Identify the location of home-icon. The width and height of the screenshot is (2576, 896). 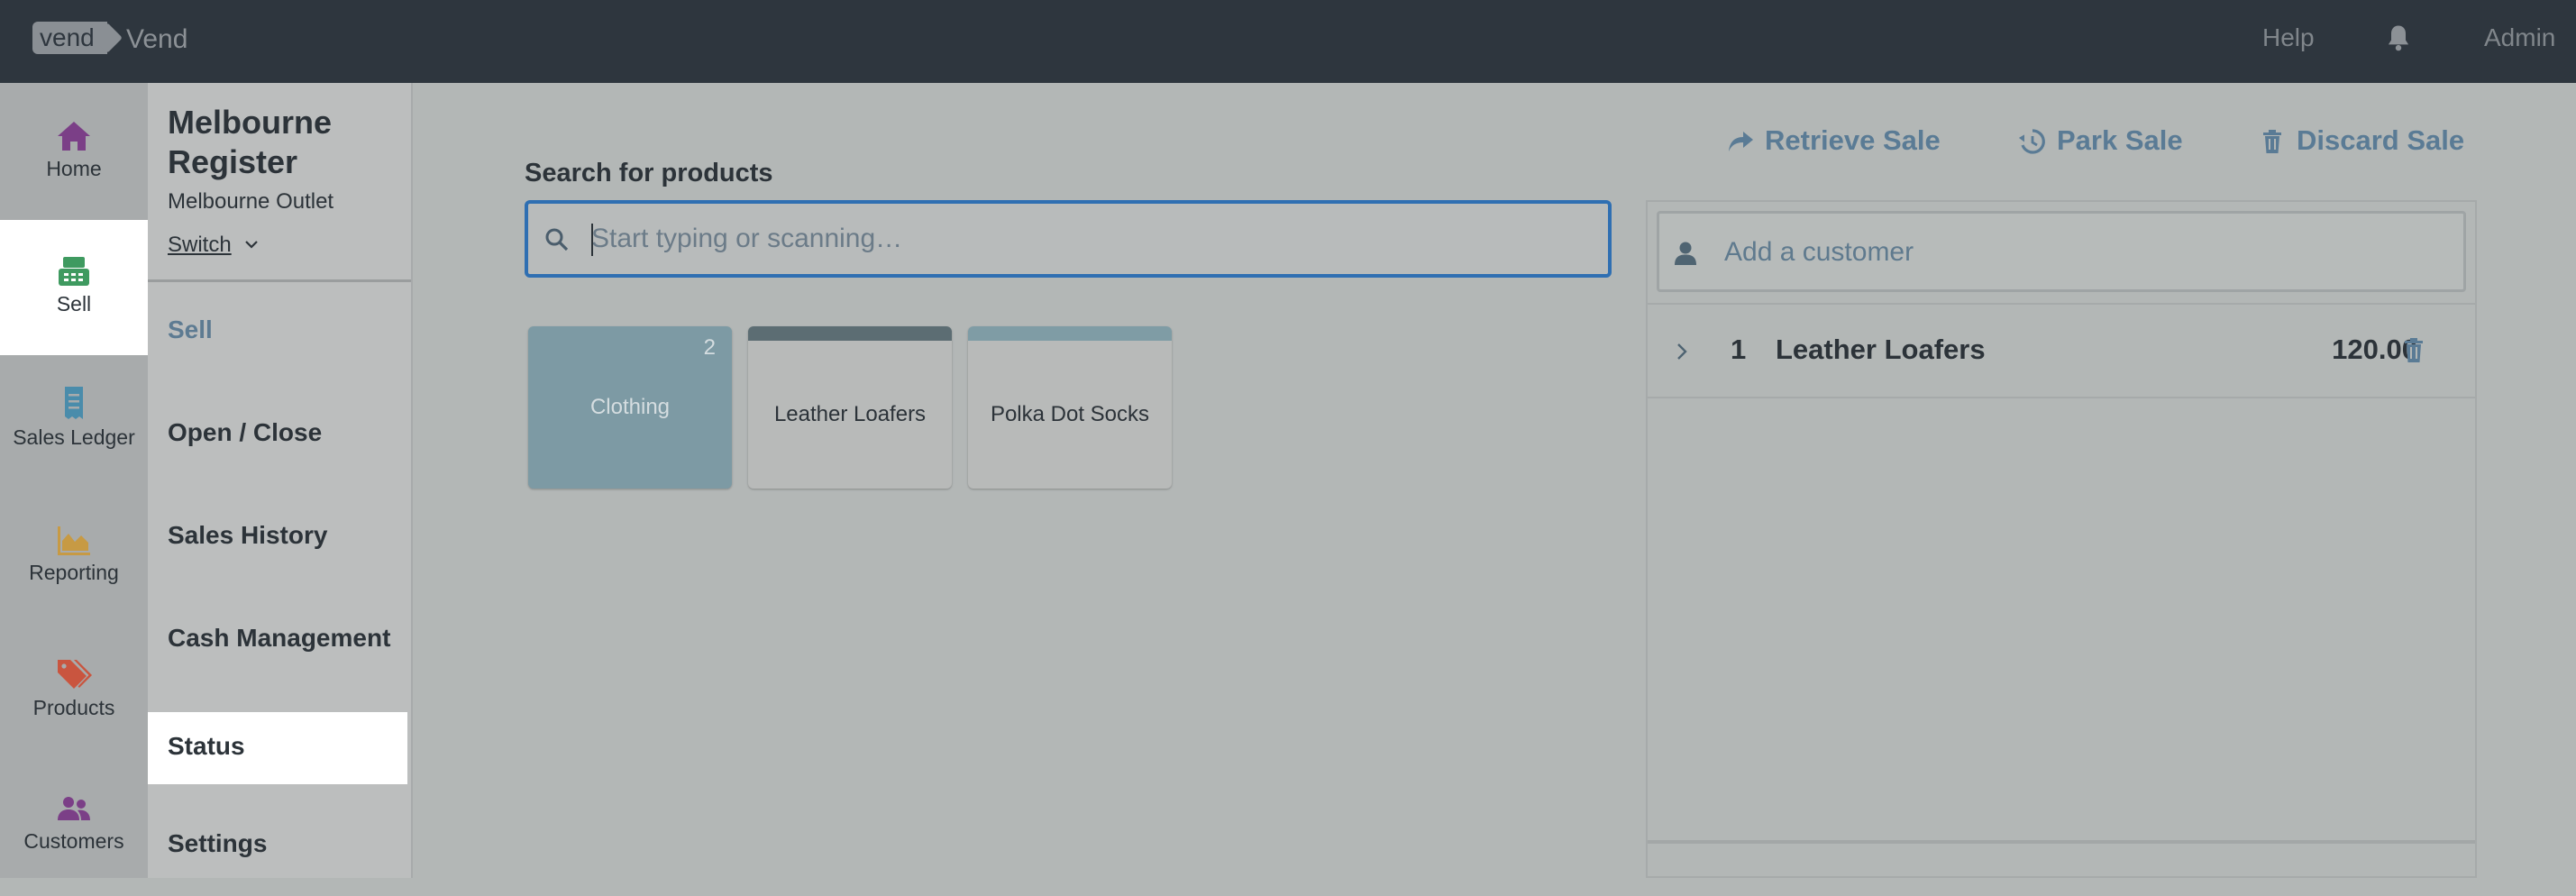
(74, 136).